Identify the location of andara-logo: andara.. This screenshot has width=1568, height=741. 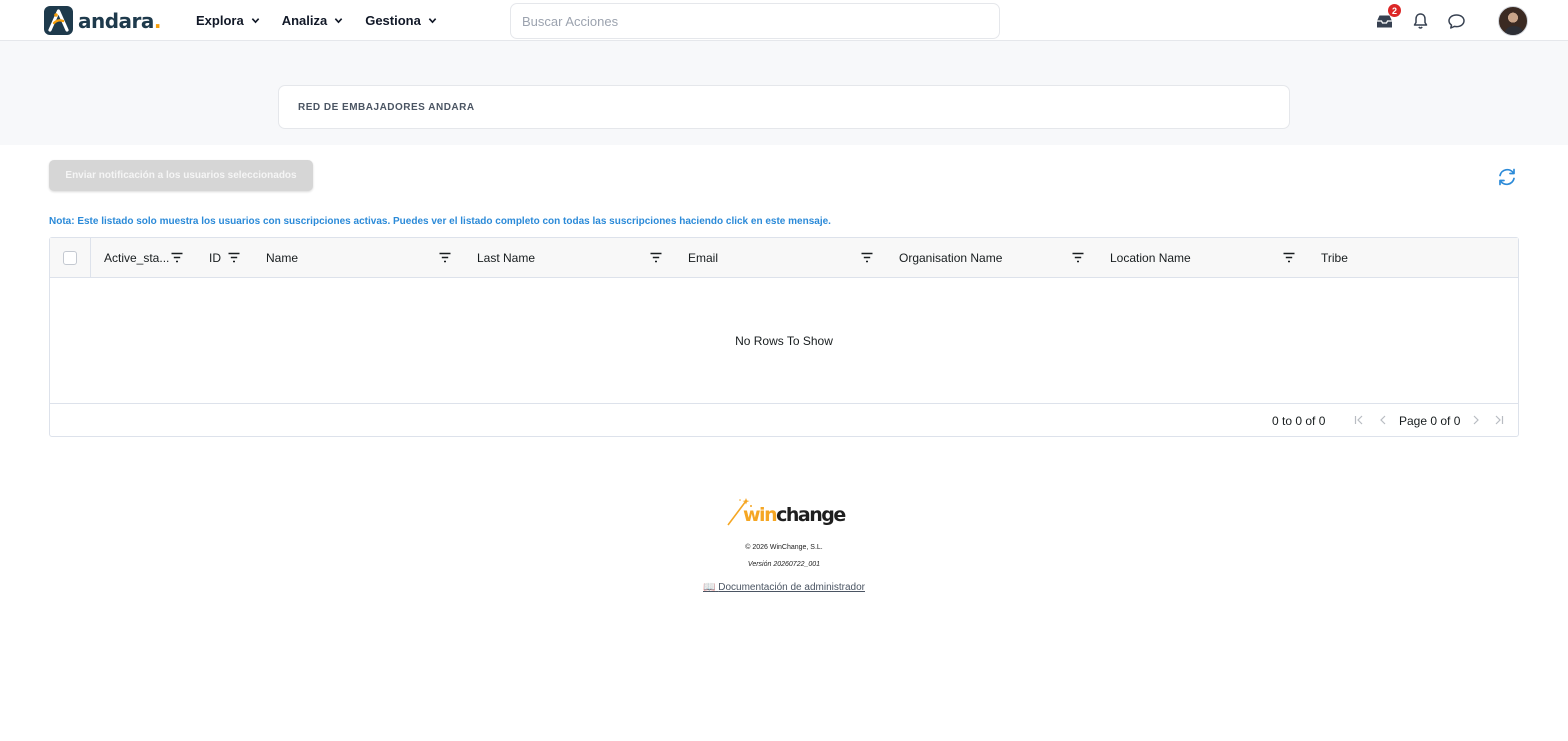
(103, 20).